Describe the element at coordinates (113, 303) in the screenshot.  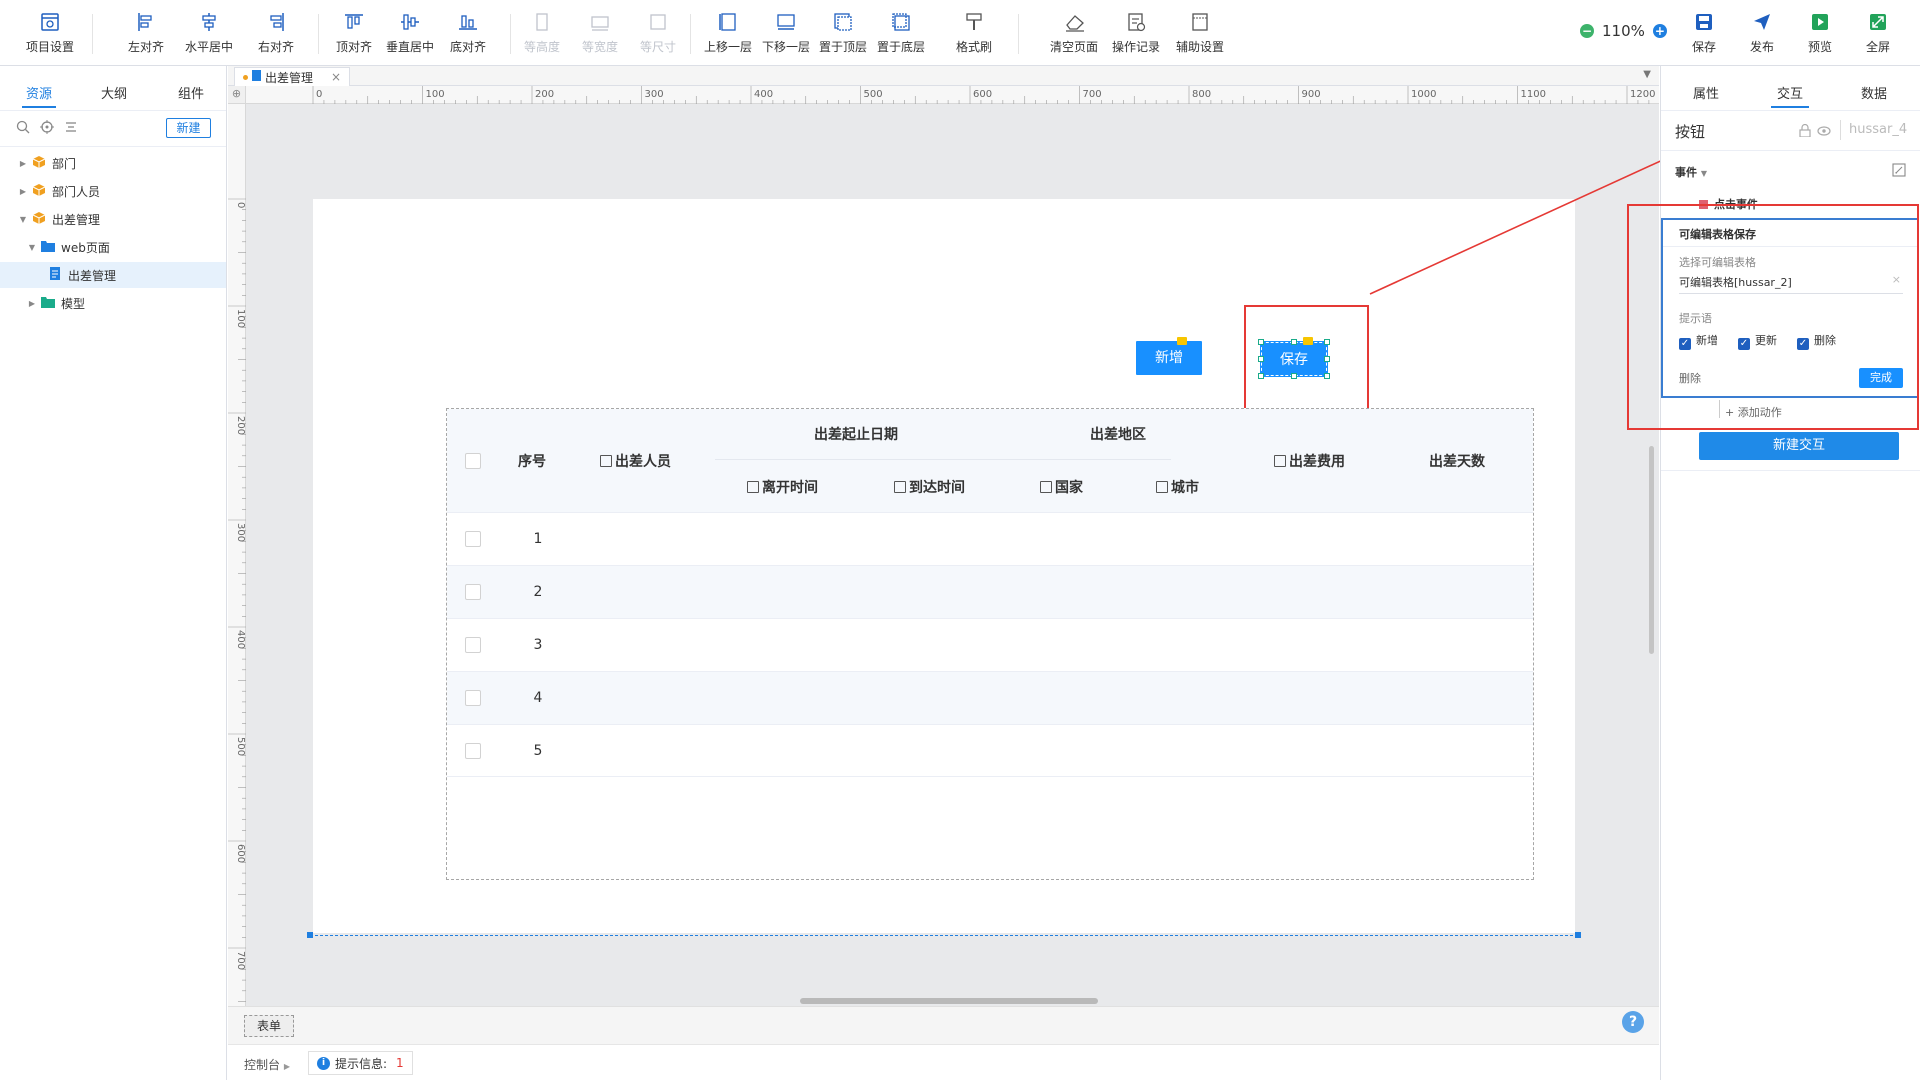
I see `tree-item-models: ▶ 模型` at that location.